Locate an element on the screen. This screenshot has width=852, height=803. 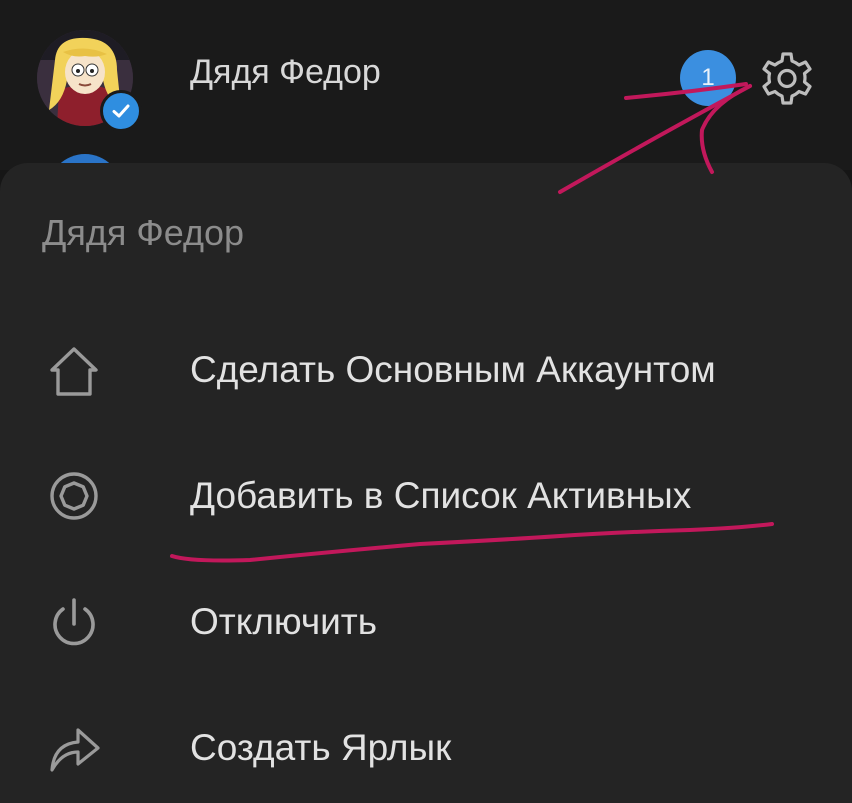
settings-button is located at coordinates (787, 79).